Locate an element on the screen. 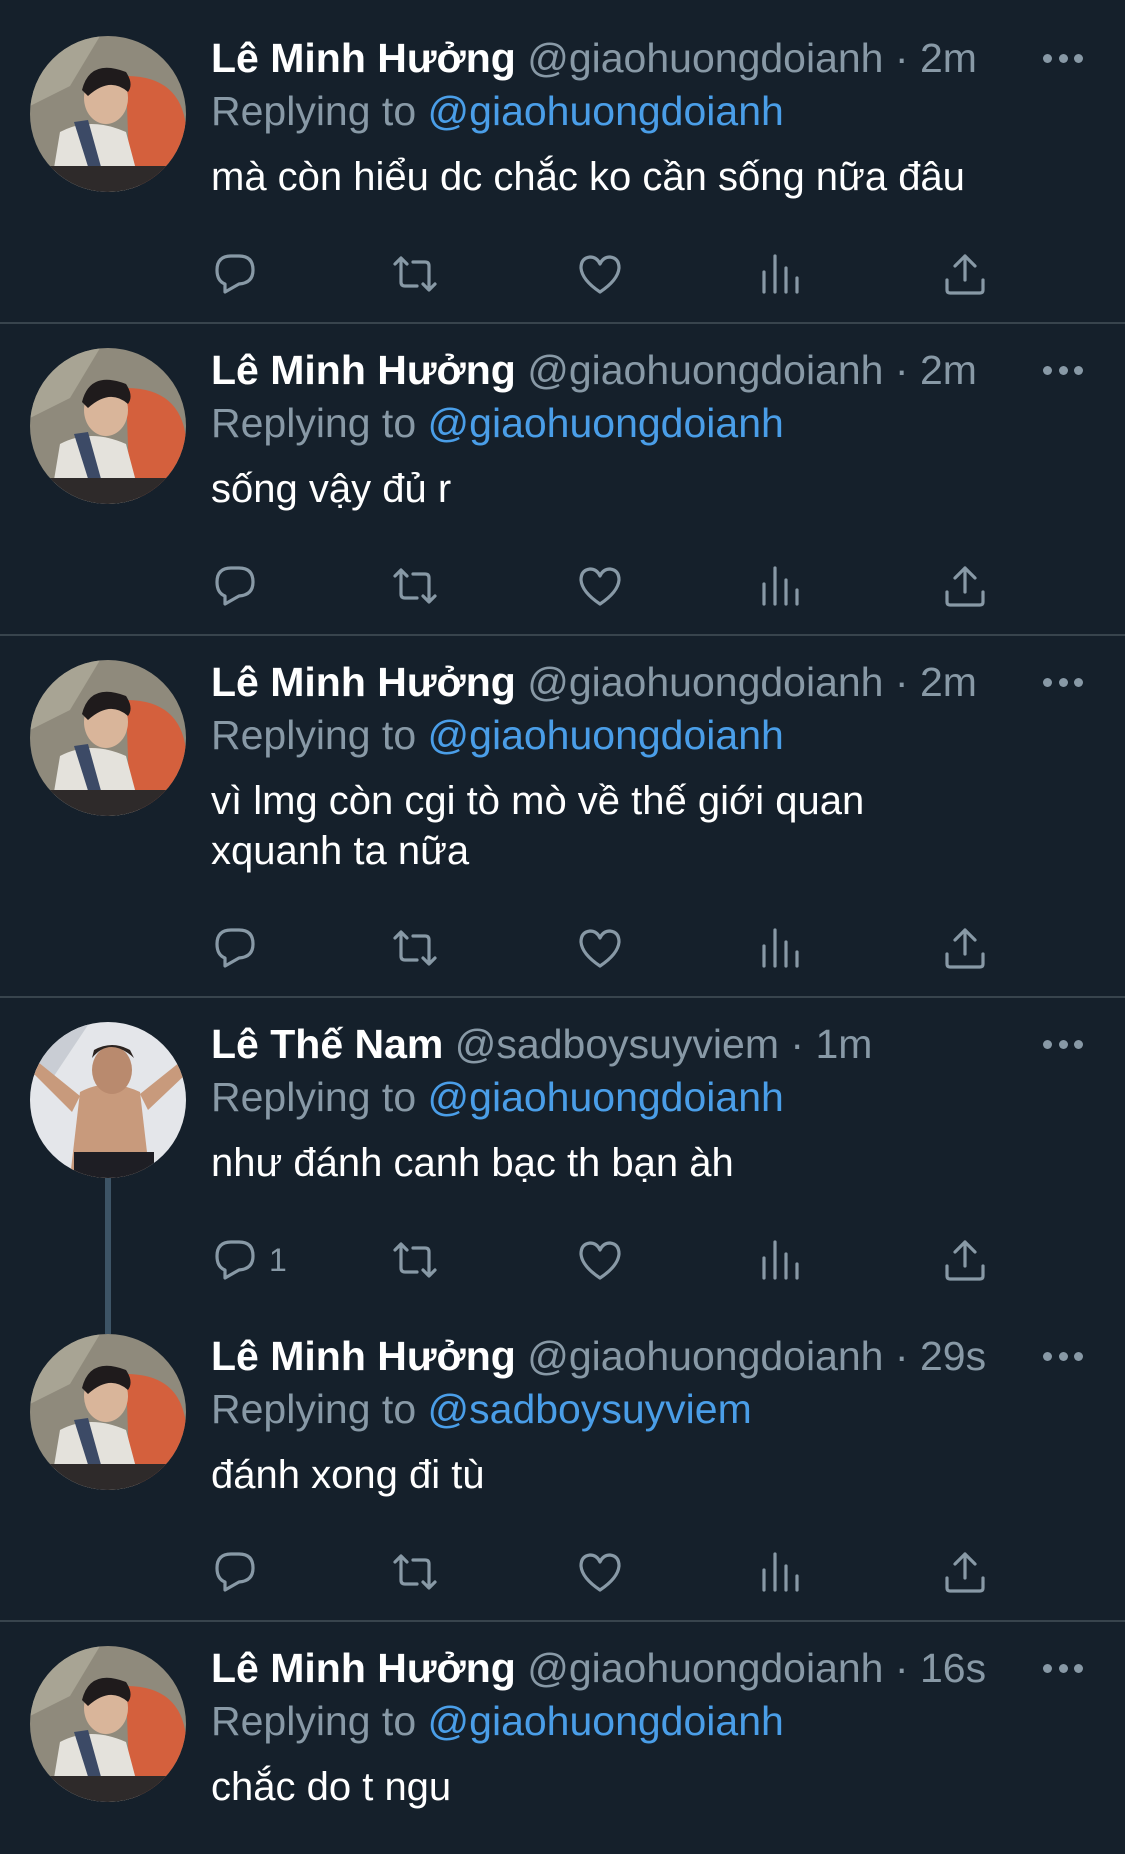 The height and width of the screenshot is (1854, 1125). replying-to-line: Replying to @sadboysuyviem is located at coordinates (481, 1409).